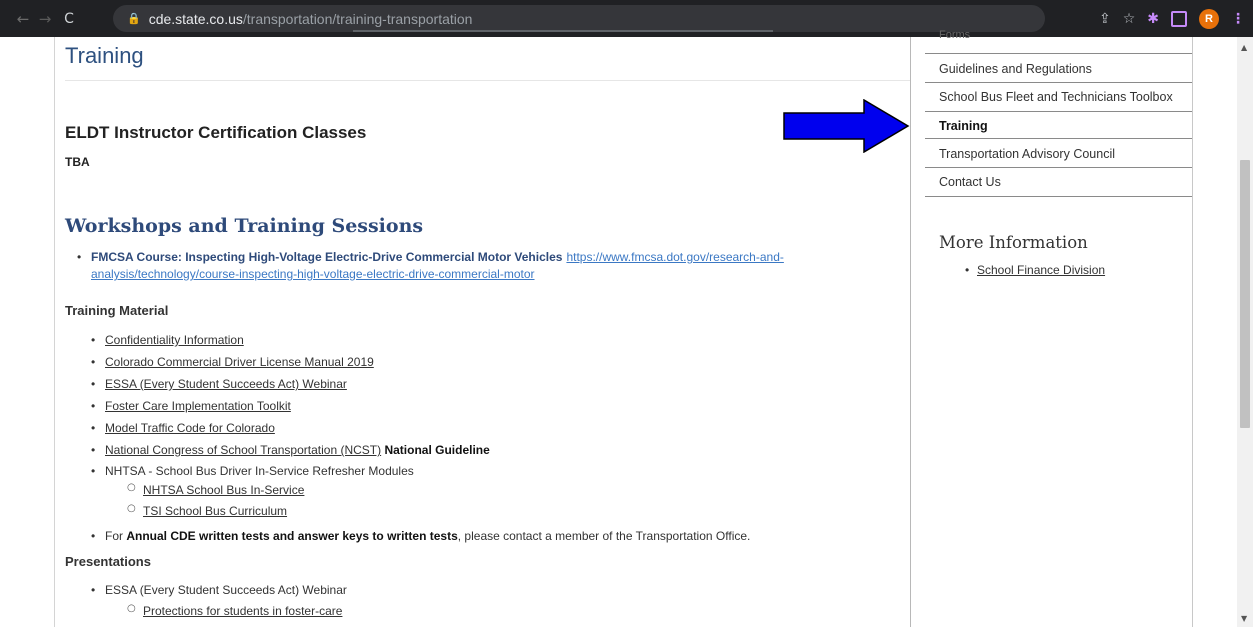 This screenshot has width=1253, height=627. I want to click on traffic-code-link: Model Traffic Code for Colorado, so click(190, 428).